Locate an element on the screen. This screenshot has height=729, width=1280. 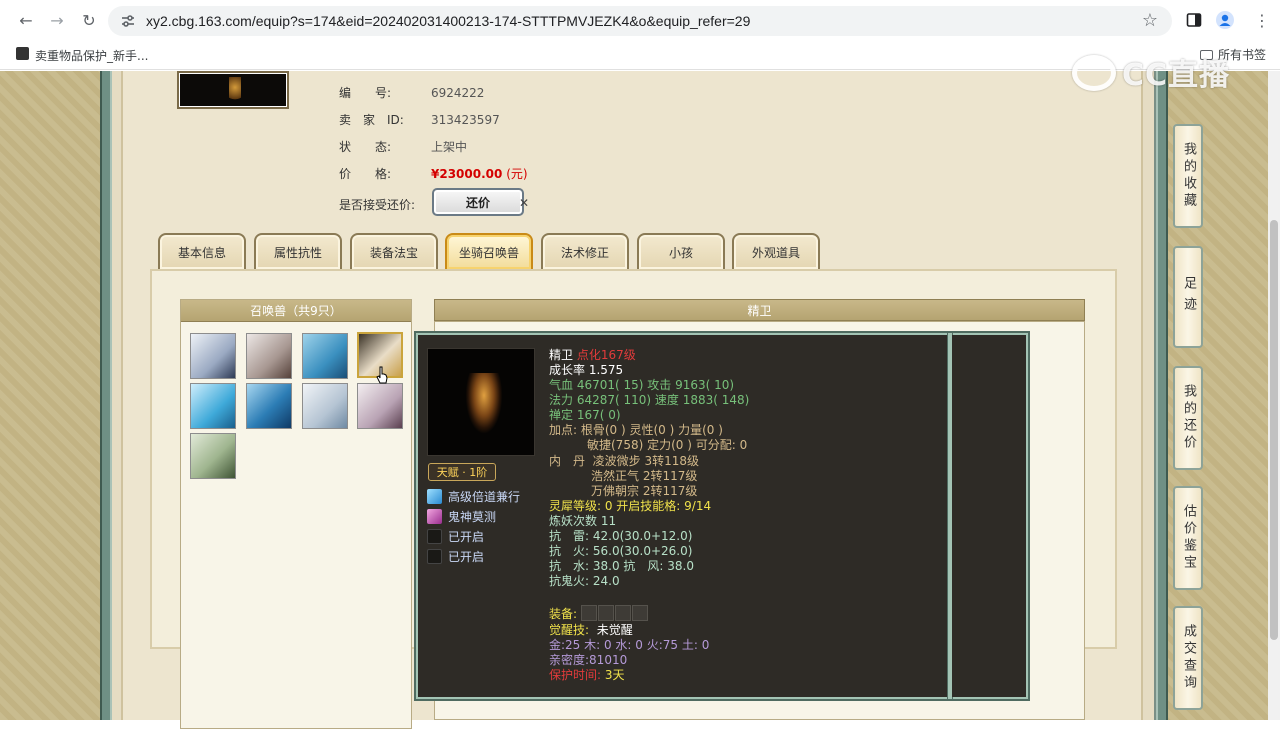
sidebar-label: 成交查询 is located at coordinates (1188, 658).